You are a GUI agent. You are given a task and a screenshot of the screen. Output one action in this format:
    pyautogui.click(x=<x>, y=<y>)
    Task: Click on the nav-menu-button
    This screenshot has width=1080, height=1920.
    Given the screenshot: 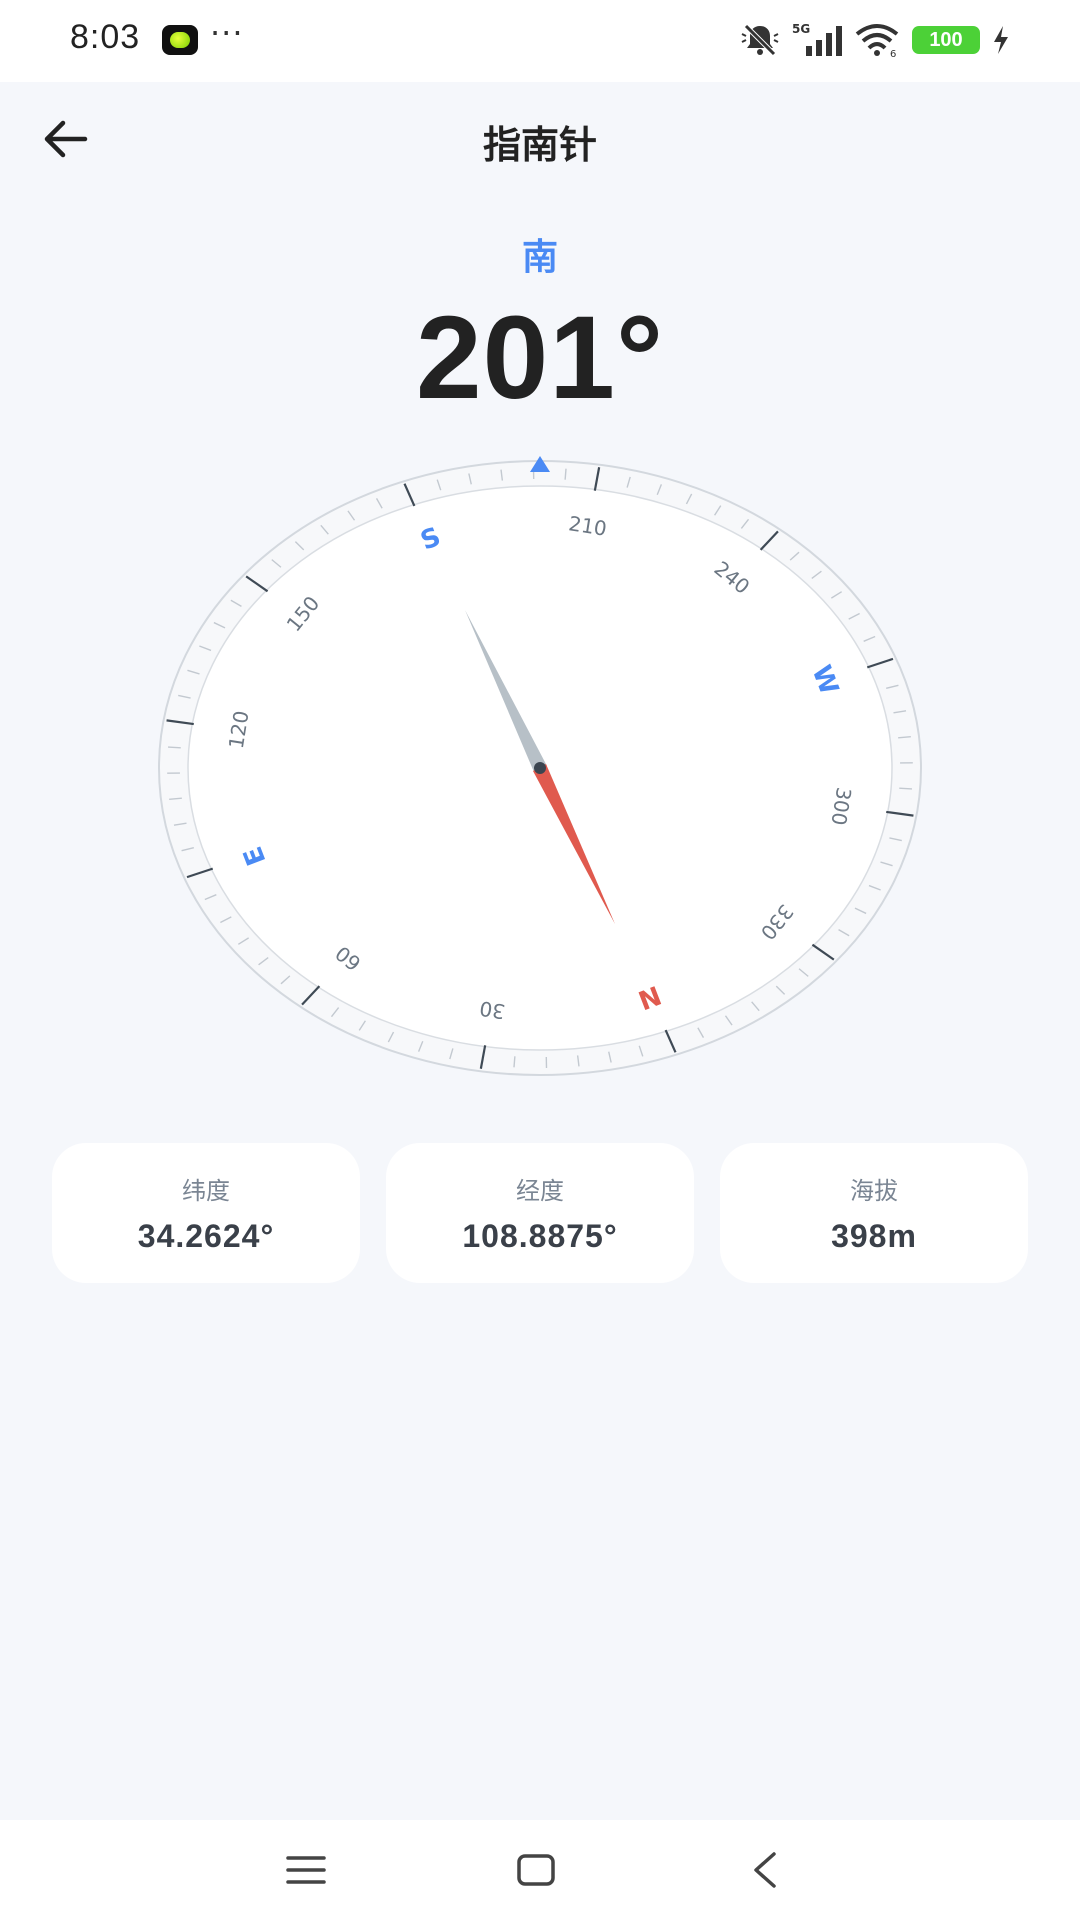 What is the action you would take?
    pyautogui.click(x=306, y=1870)
    